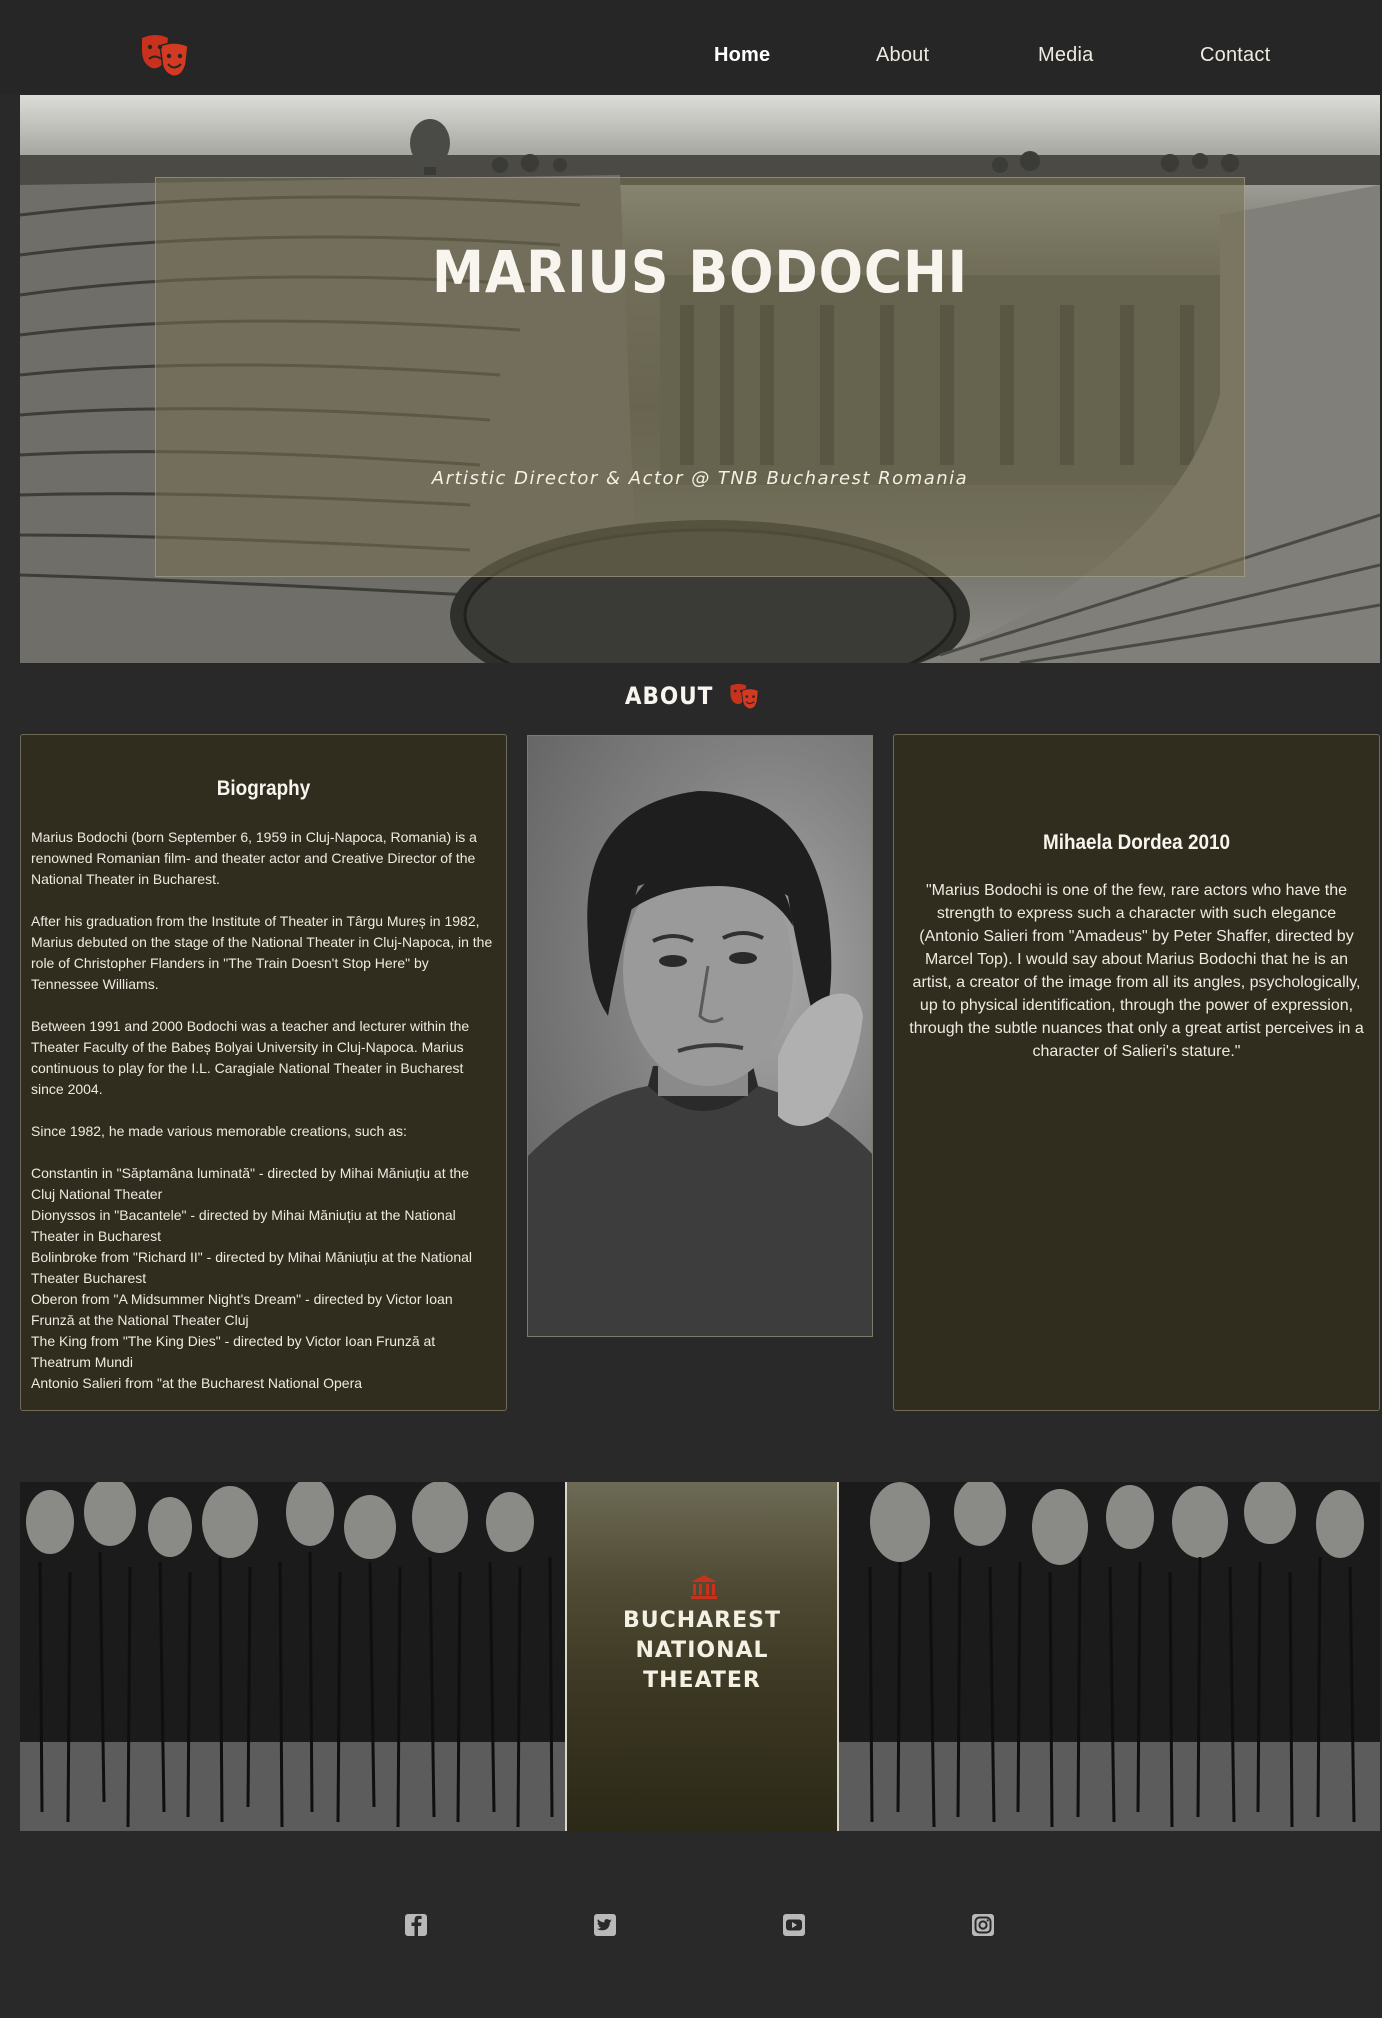 The image size is (1382, 2018). I want to click on instagram-icon, so click(983, 1925).